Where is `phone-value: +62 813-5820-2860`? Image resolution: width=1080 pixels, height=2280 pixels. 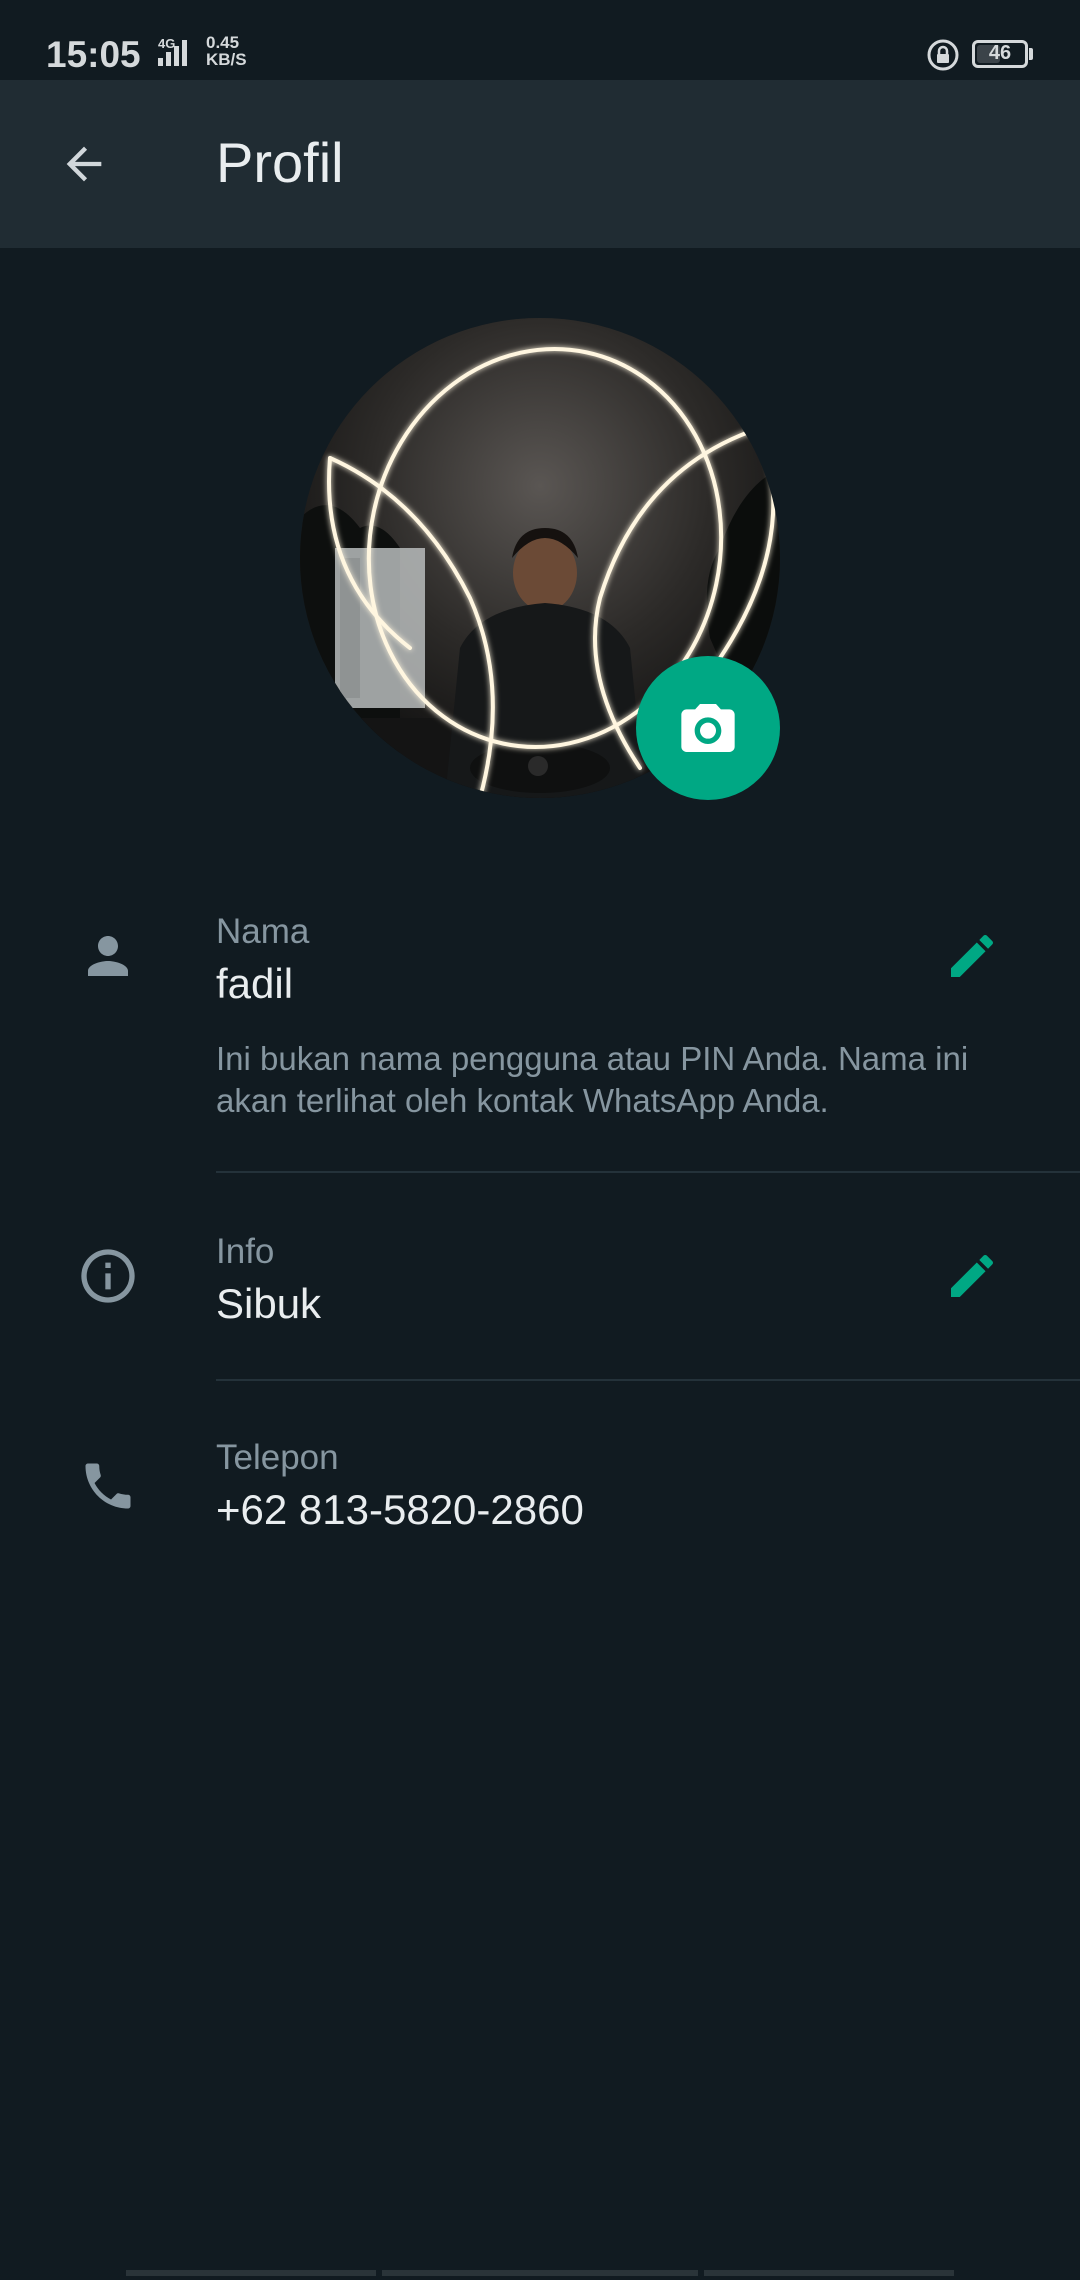 phone-value: +62 813-5820-2860 is located at coordinates (400, 1509).